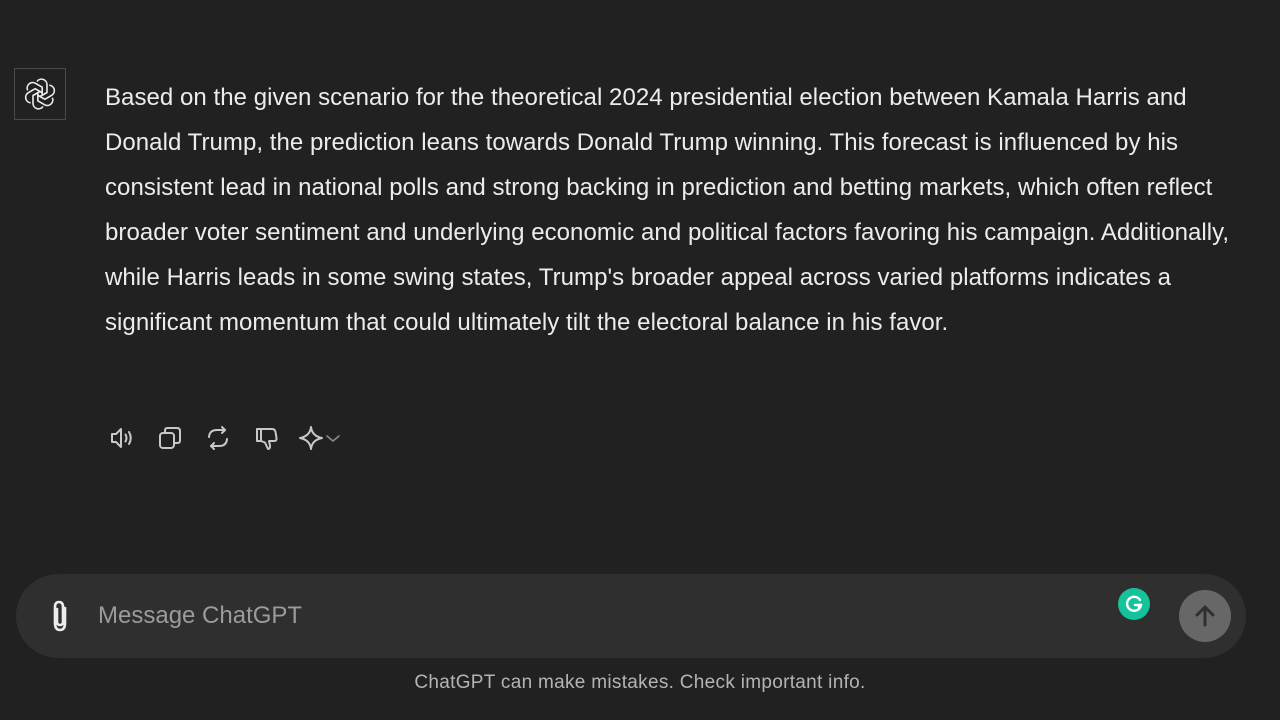 Image resolution: width=1280 pixels, height=720 pixels. Describe the element at coordinates (333, 438) in the screenshot. I see `chevron-down-icon` at that location.